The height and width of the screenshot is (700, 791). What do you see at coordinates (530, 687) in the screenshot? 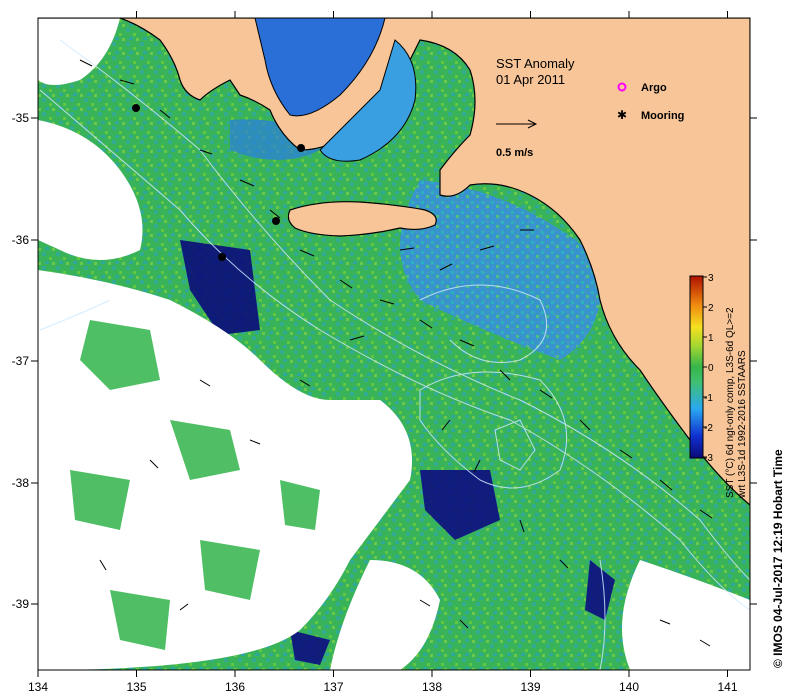
I see `x-tick-label: 139` at bounding box center [530, 687].